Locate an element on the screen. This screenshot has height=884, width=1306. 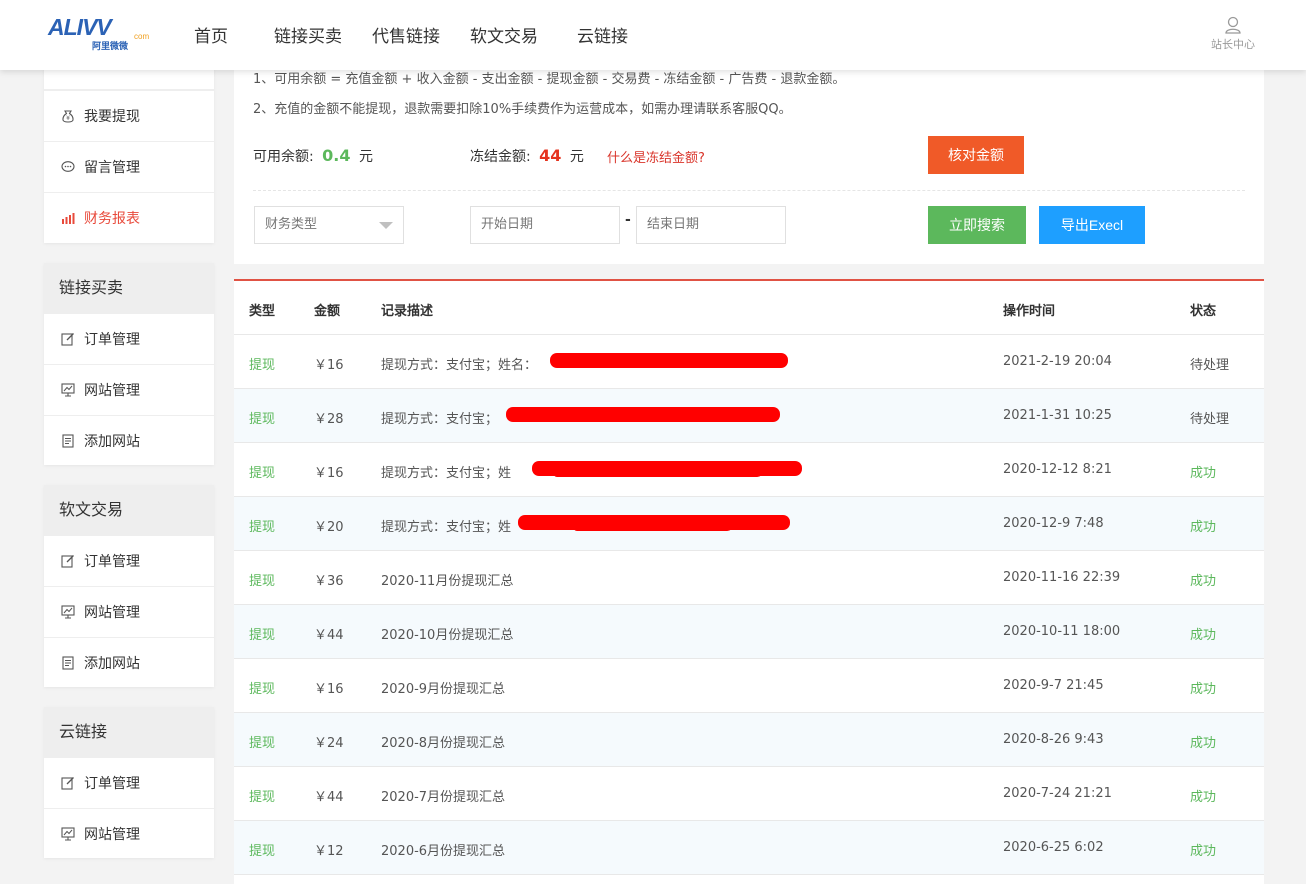
cell-description: 提现方式：支付宝；姓 is located at coordinates (446, 527).